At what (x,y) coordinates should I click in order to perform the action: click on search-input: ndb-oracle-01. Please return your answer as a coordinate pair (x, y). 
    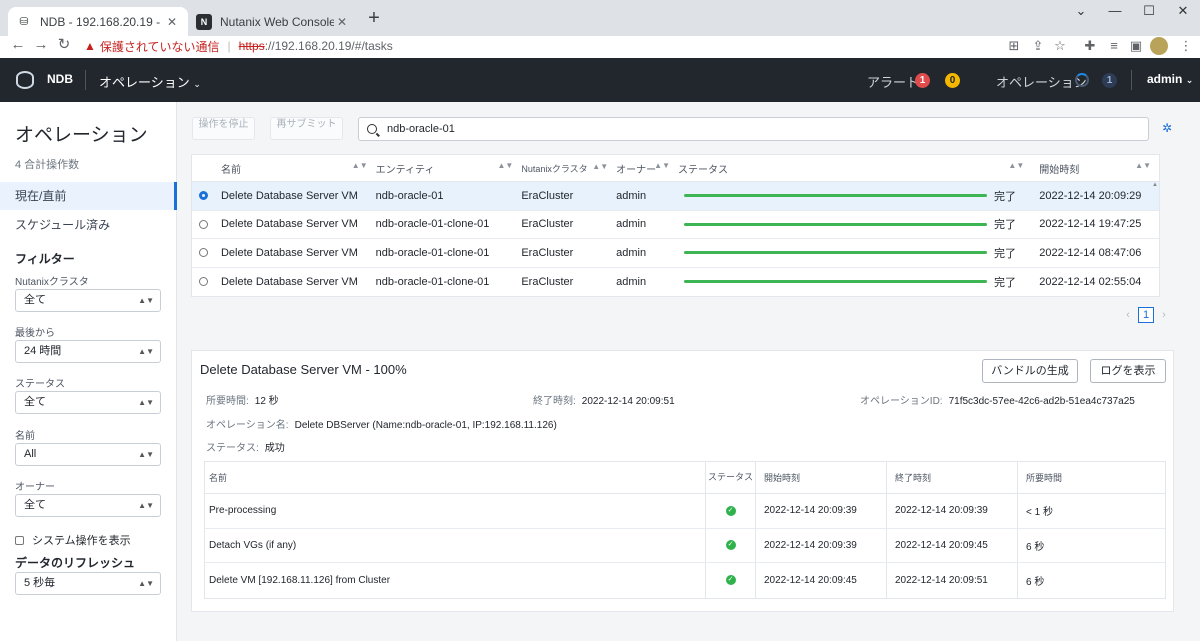
    Looking at the image, I should click on (753, 129).